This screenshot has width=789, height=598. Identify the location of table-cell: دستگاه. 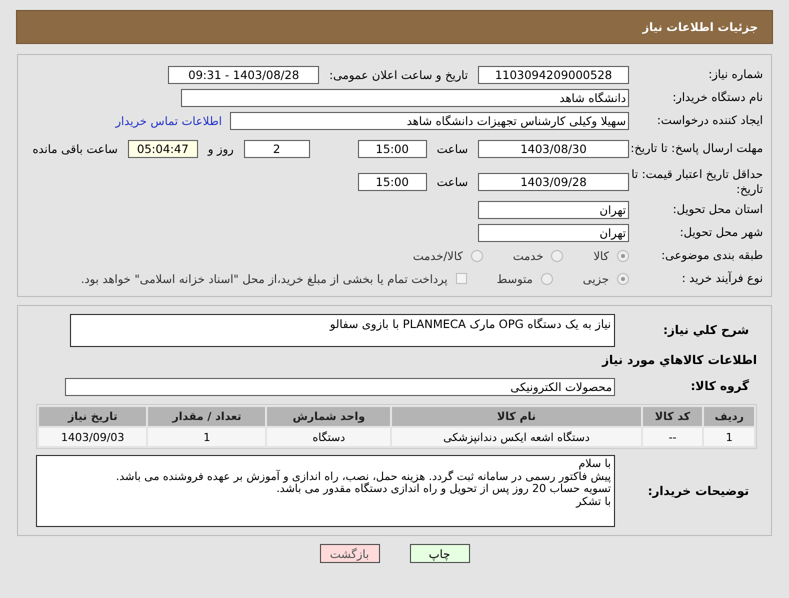
(328, 437).